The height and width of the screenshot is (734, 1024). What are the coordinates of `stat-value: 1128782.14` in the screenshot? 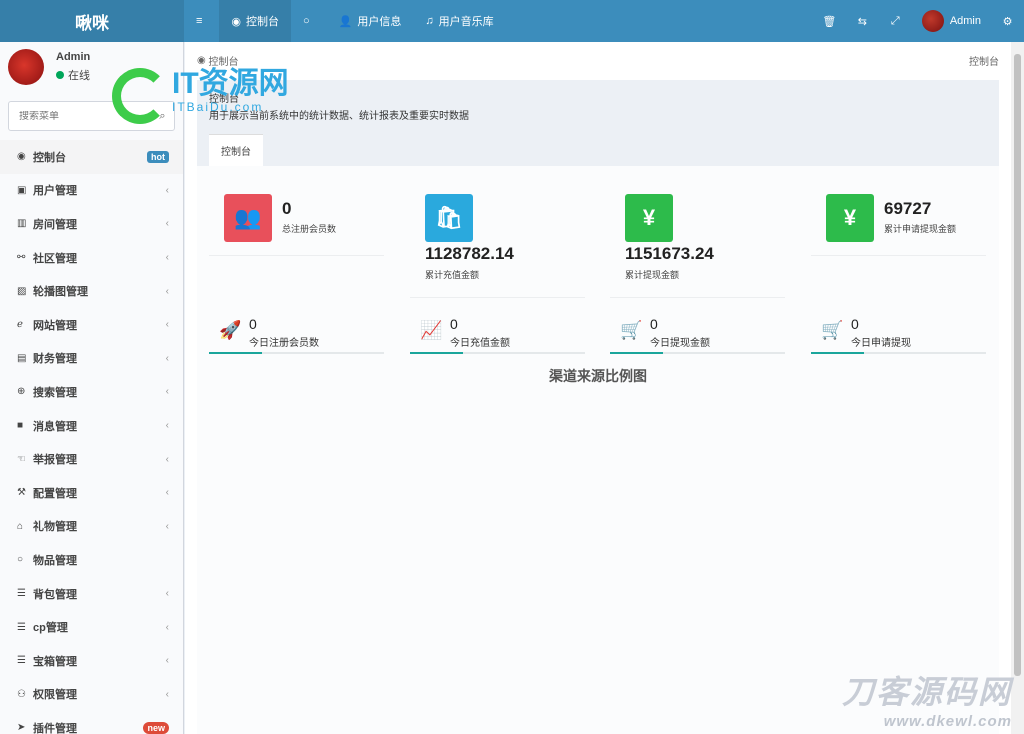 It's located at (469, 253).